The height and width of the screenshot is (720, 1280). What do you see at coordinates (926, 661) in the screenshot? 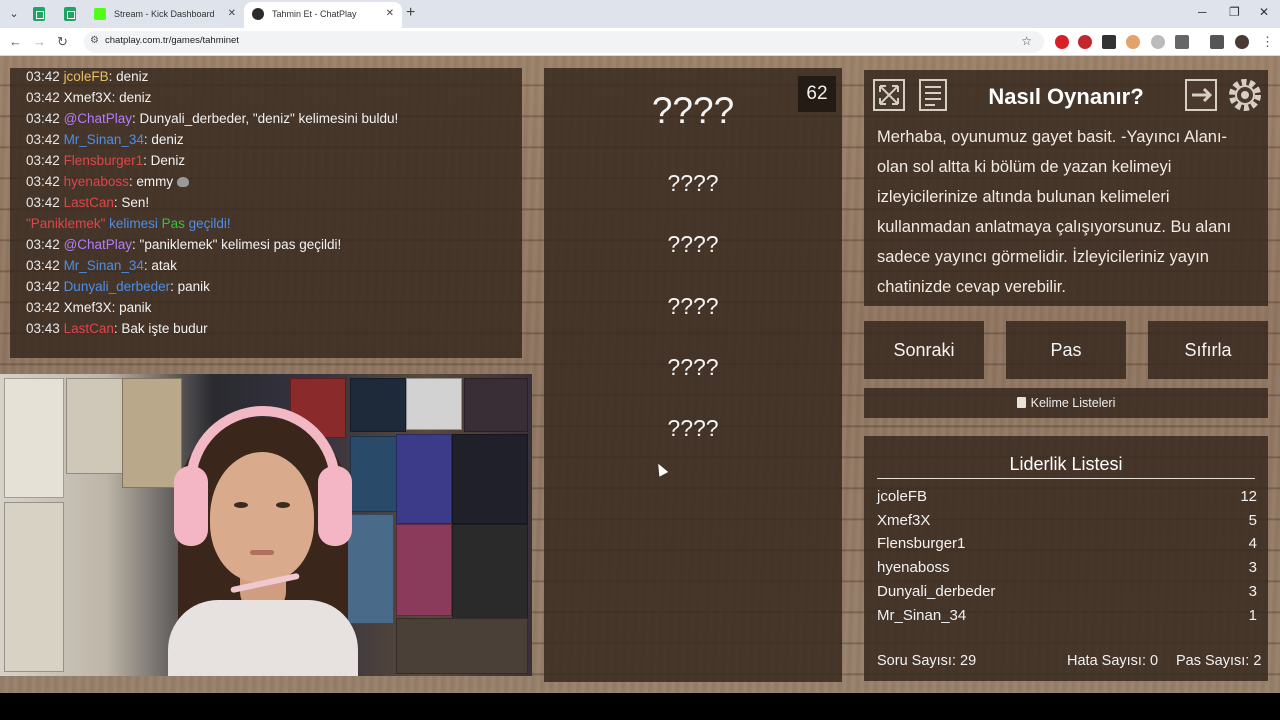
I see `question-count: Soru Sayısı: 29` at bounding box center [926, 661].